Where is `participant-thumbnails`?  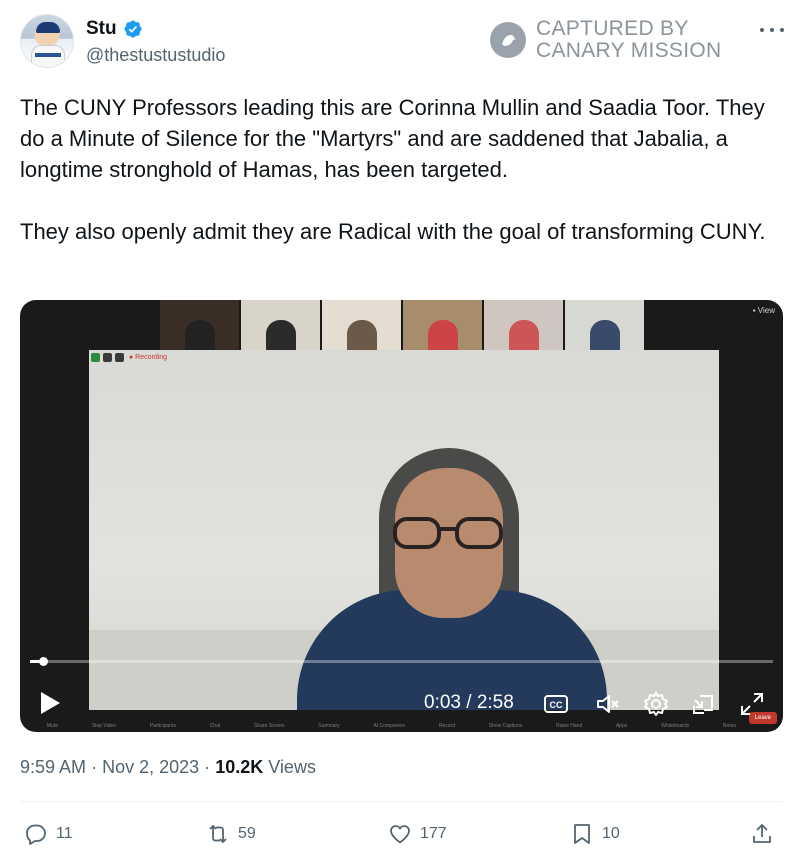 participant-thumbnails is located at coordinates (402, 325).